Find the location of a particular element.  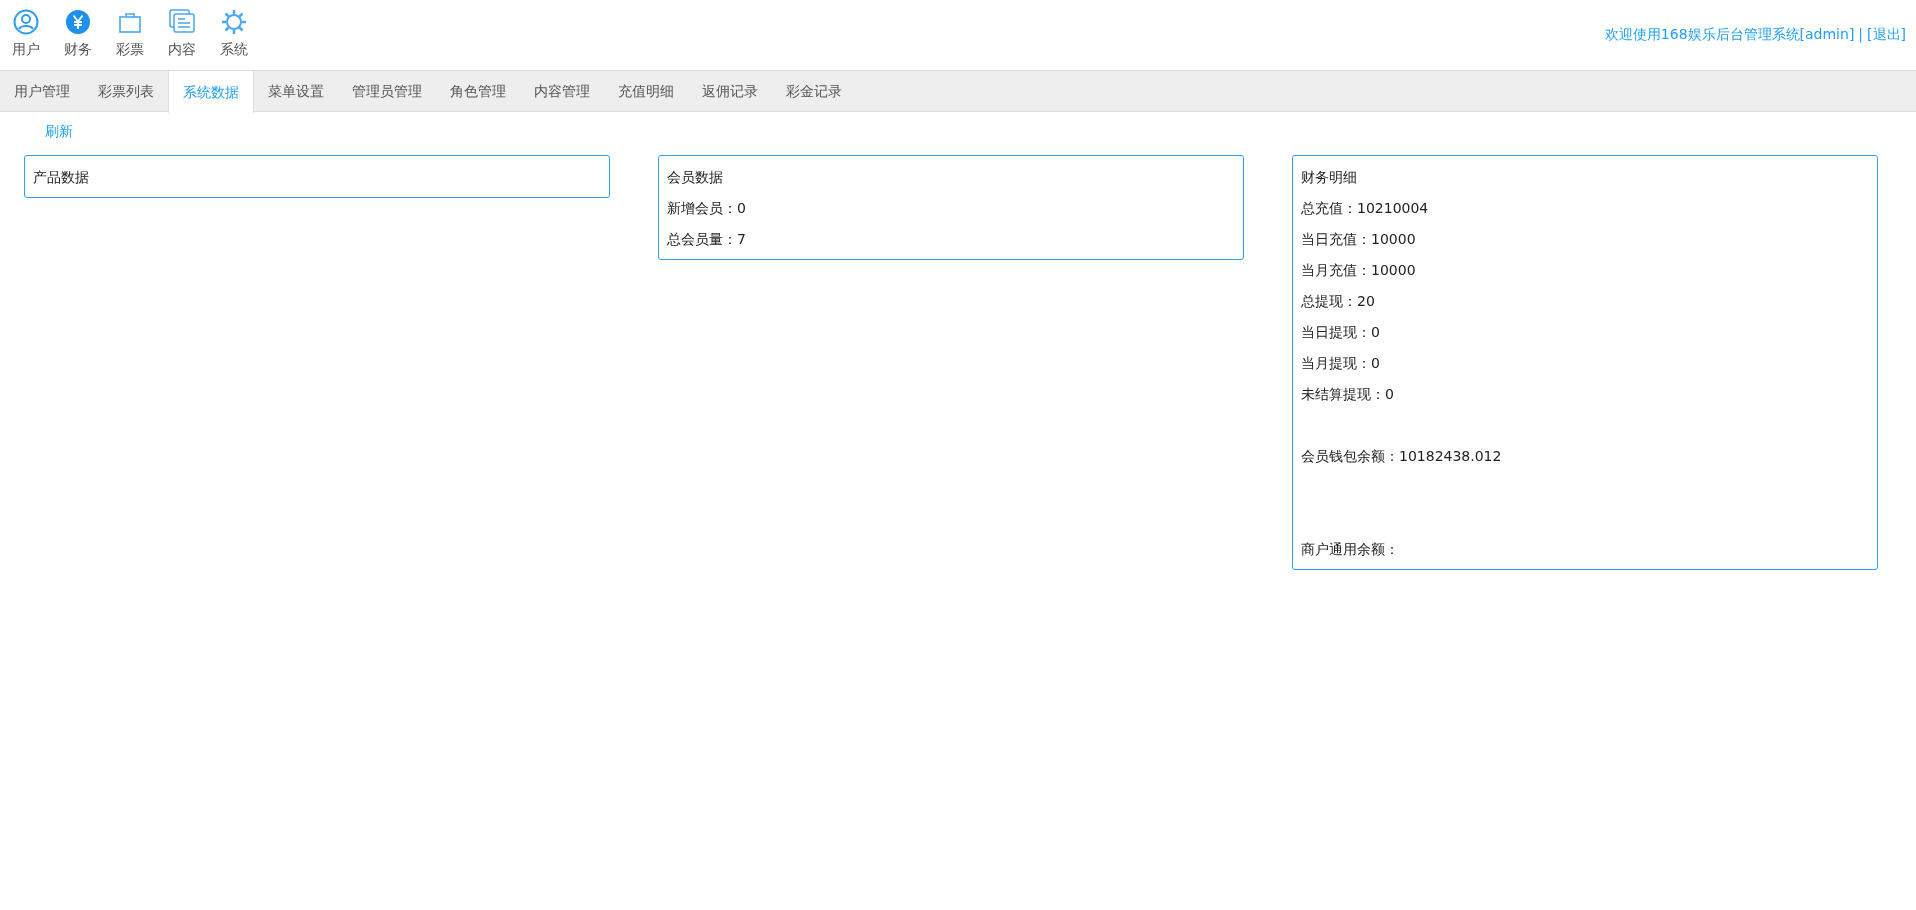

panel-title: 财务明细 is located at coordinates (1329, 177).